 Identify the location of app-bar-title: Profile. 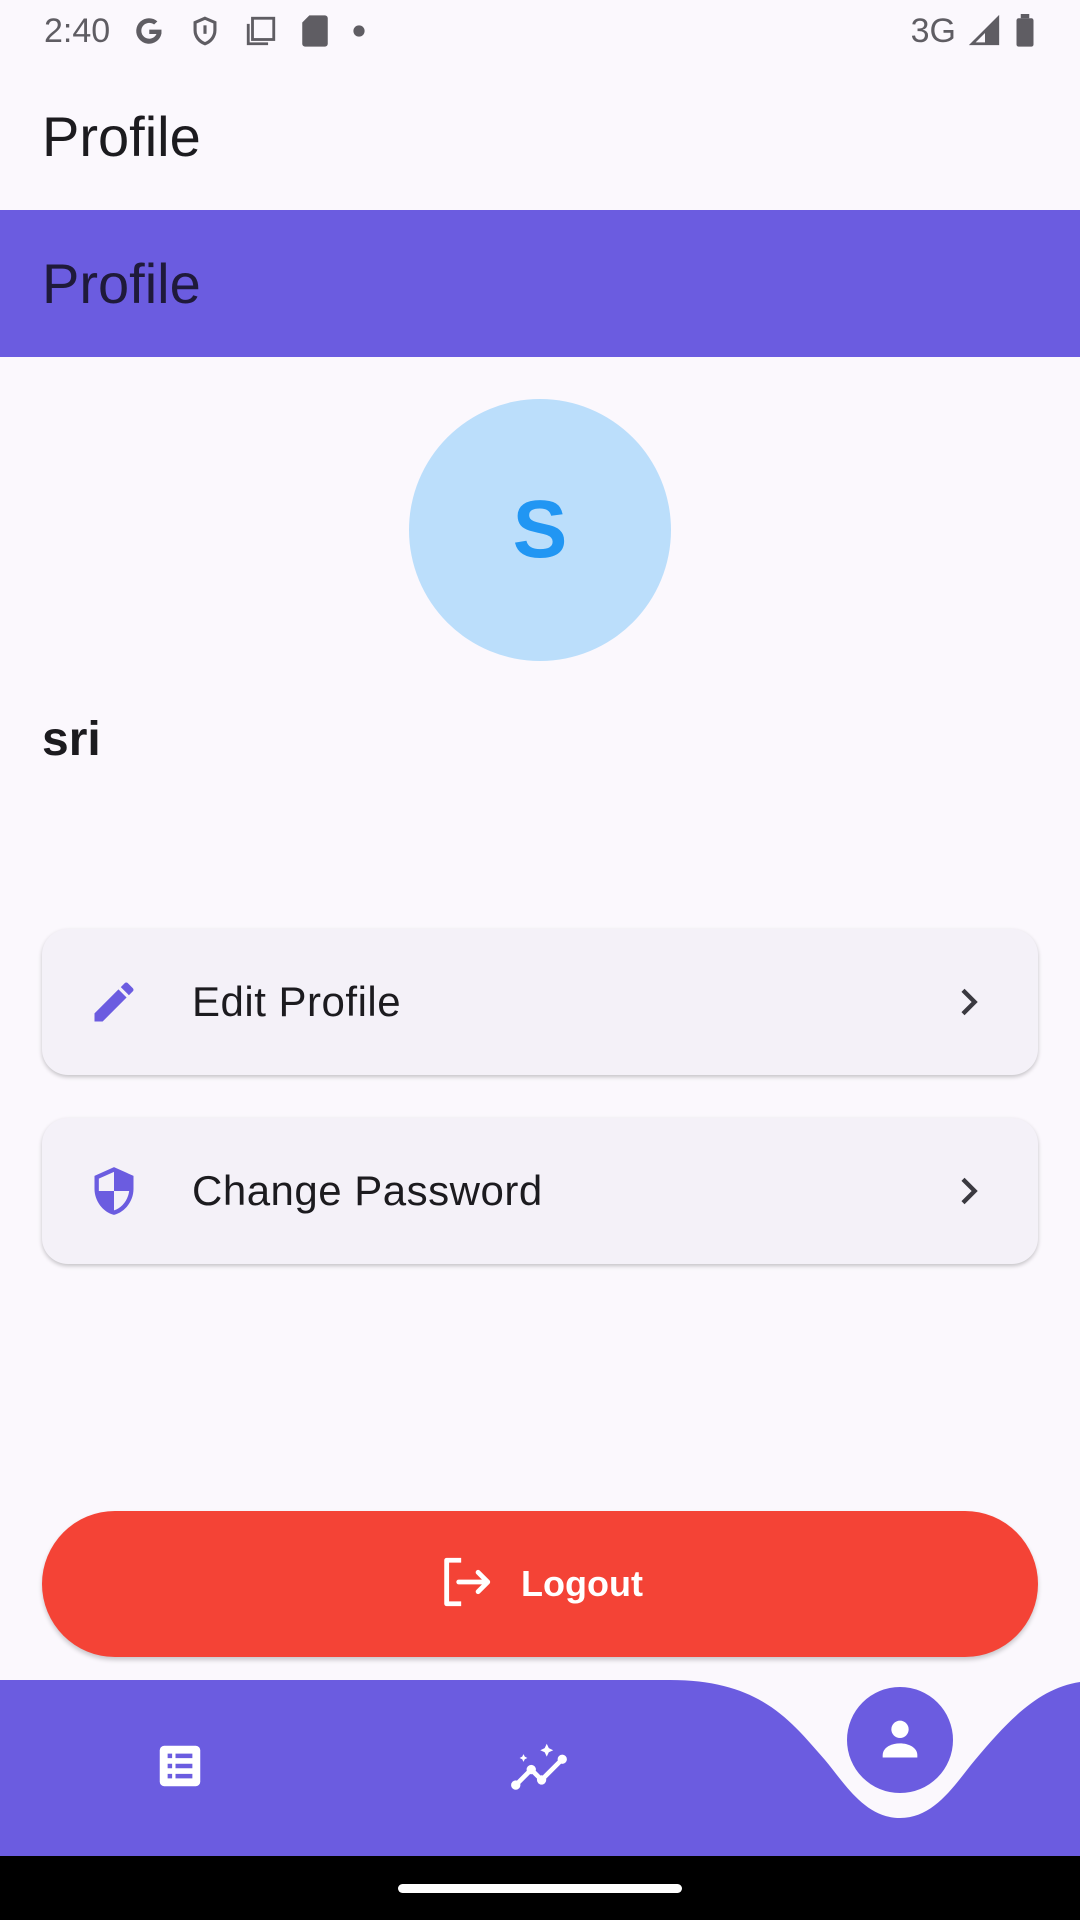
(121, 136).